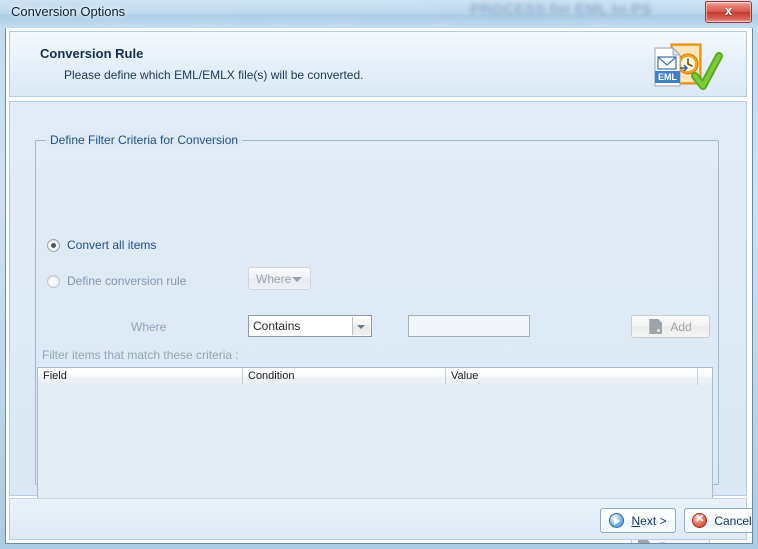 The height and width of the screenshot is (549, 758). Describe the element at coordinates (656, 326) in the screenshot. I see `document-add-icon` at that location.